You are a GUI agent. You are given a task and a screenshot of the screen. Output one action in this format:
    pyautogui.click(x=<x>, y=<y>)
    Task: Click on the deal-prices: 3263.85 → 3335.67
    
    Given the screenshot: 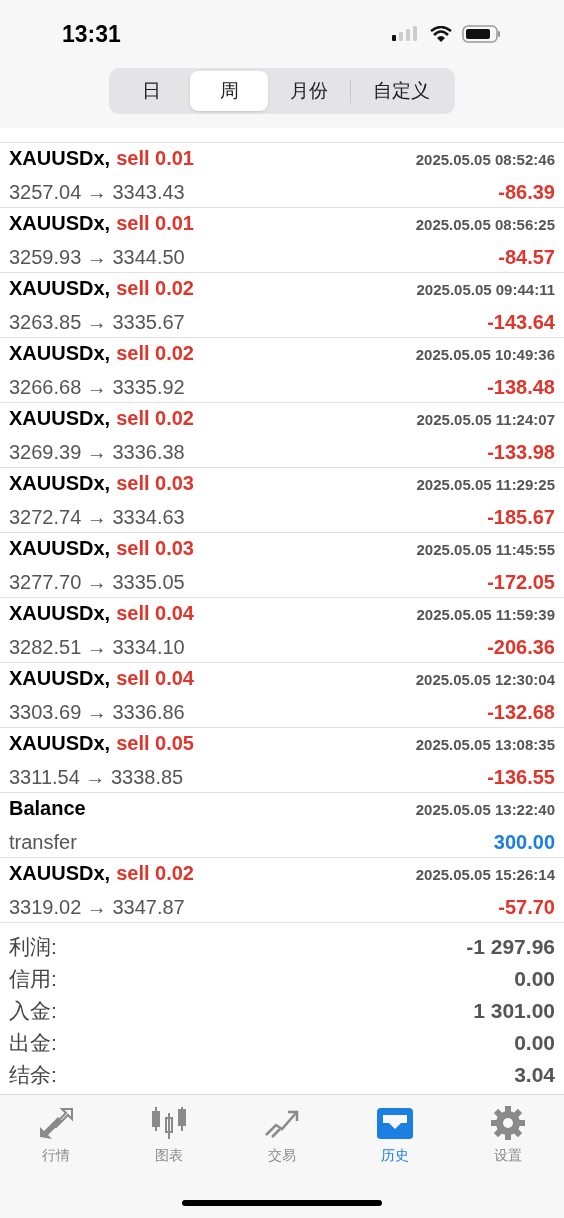 What is the action you would take?
    pyautogui.click(x=97, y=322)
    